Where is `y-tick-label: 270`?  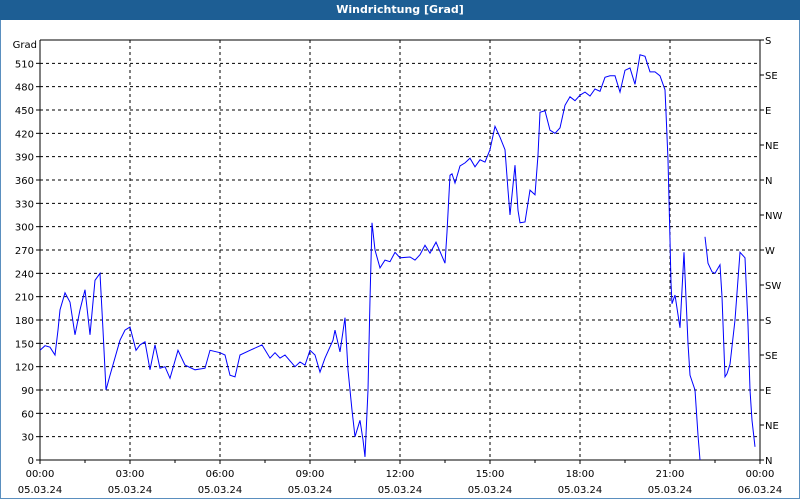
y-tick-label: 270 is located at coordinates (24, 251).